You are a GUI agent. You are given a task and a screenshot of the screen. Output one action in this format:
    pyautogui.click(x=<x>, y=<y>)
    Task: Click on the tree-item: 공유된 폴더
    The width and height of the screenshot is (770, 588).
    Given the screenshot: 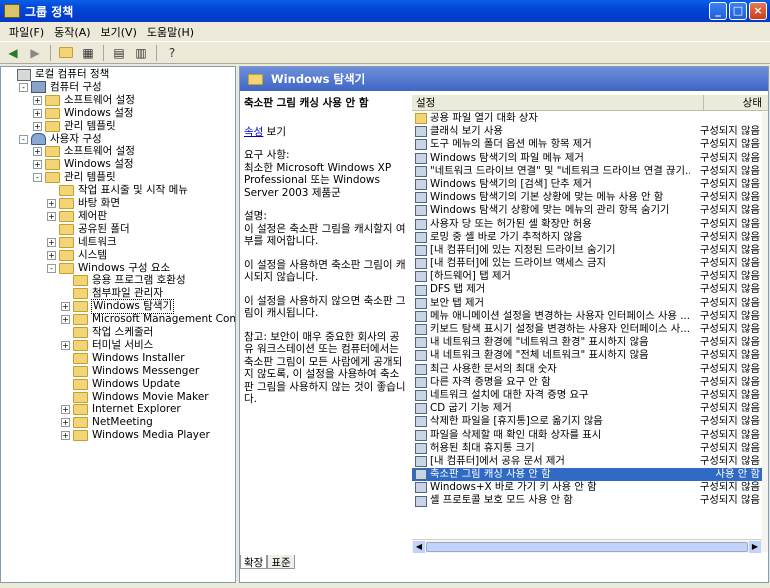 What is the action you would take?
    pyautogui.click(x=89, y=229)
    